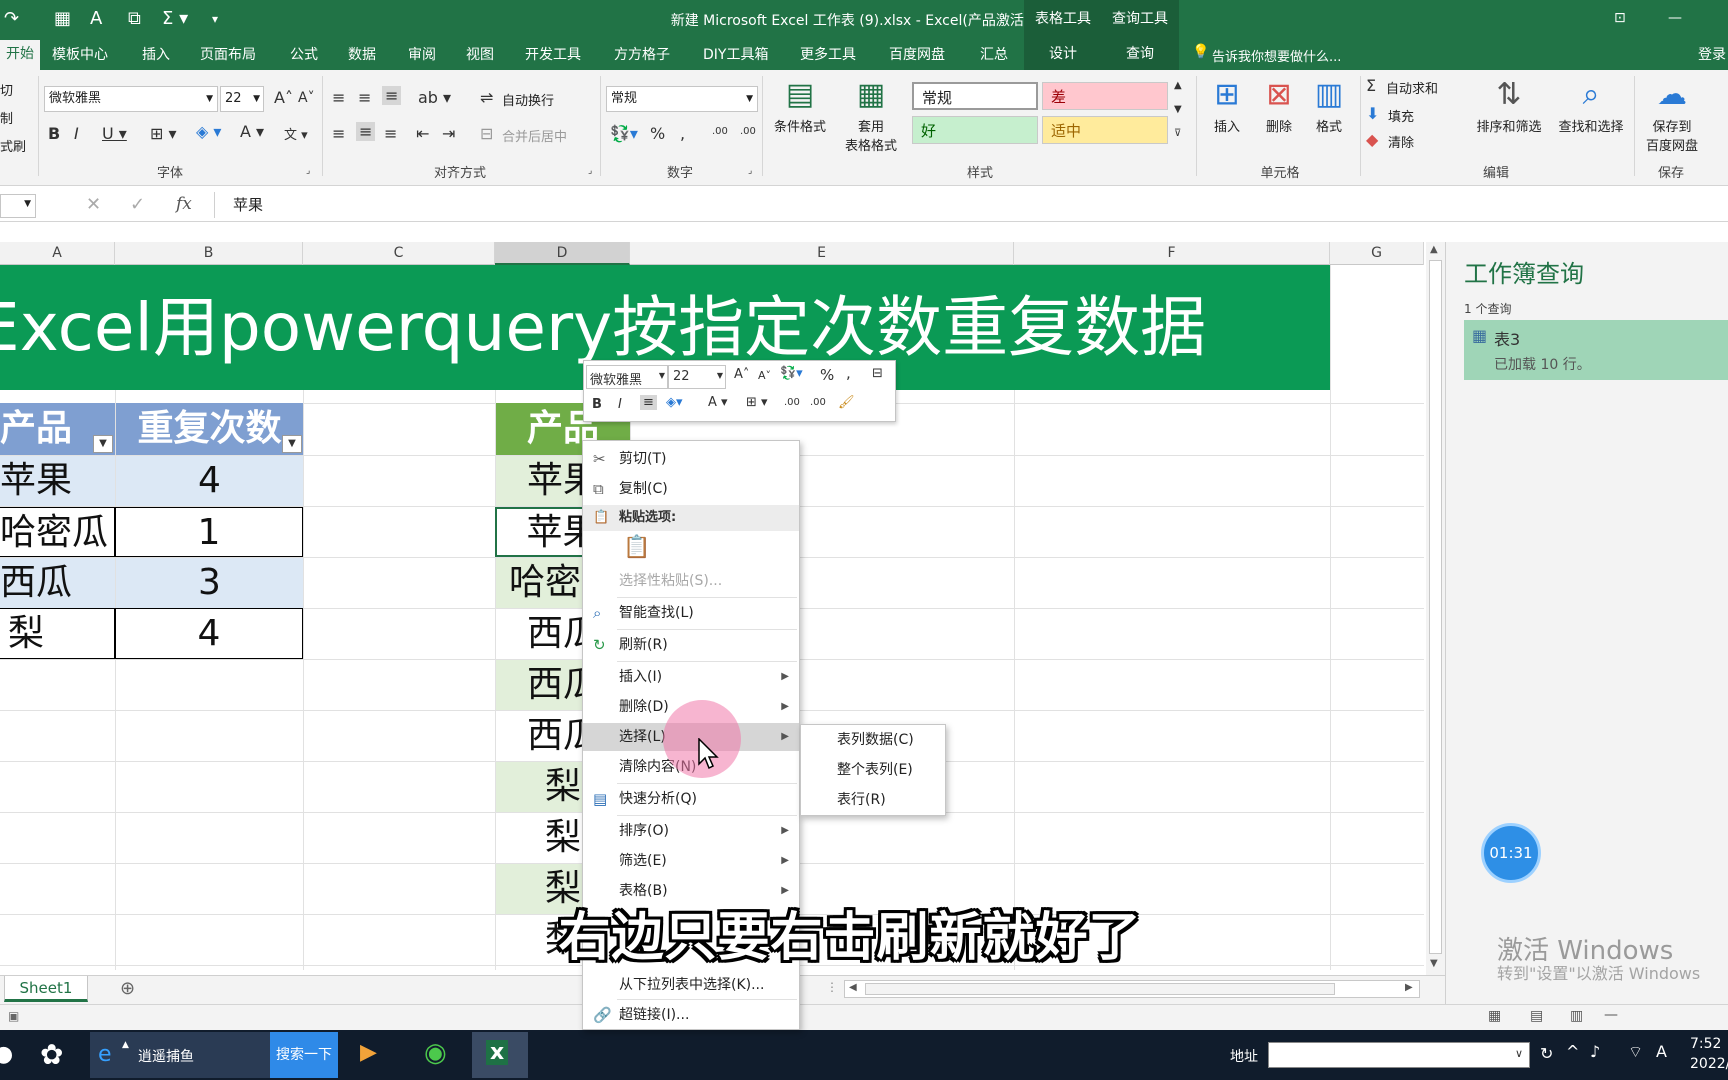 The height and width of the screenshot is (1080, 1728). What do you see at coordinates (57, 633) in the screenshot?
I see `left-table-cell: 梨` at bounding box center [57, 633].